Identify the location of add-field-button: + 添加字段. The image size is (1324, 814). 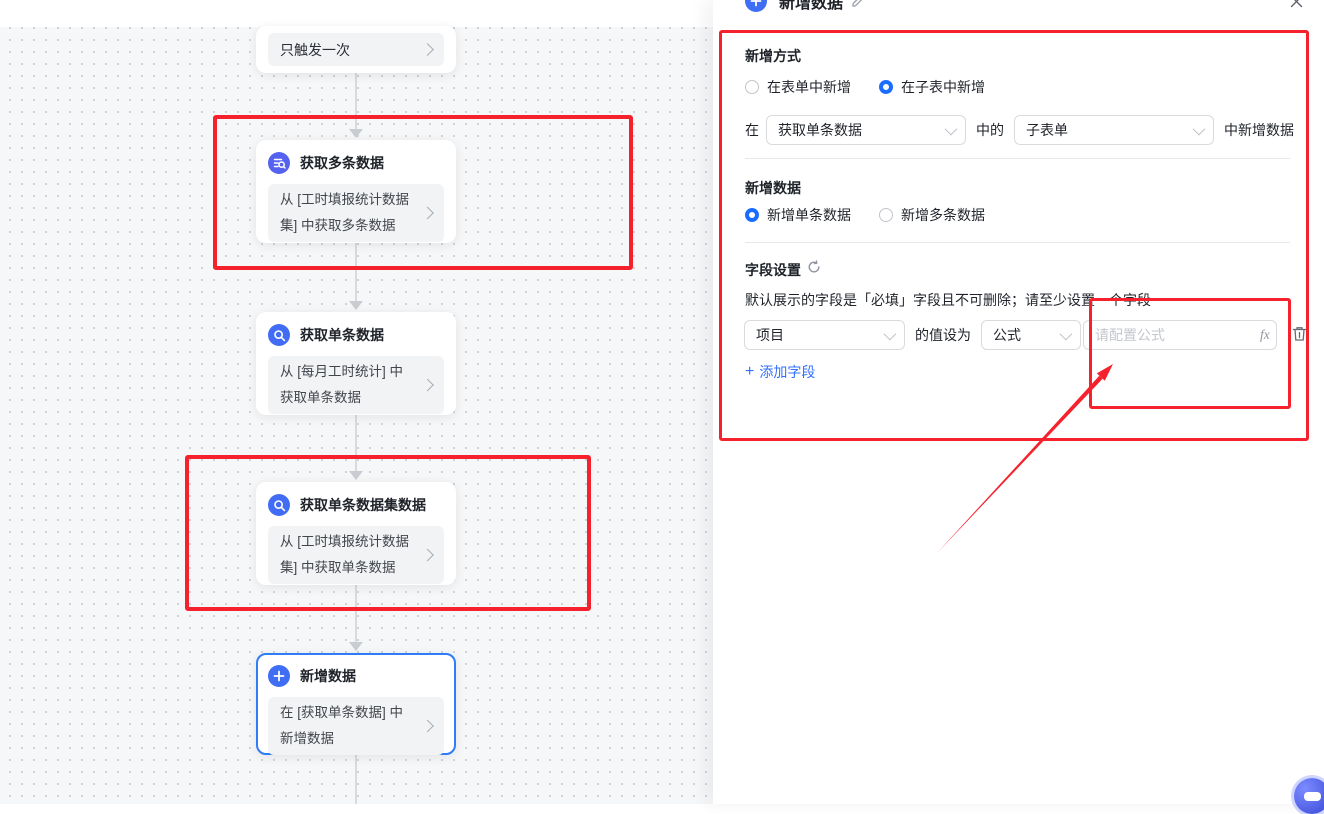
(780, 372).